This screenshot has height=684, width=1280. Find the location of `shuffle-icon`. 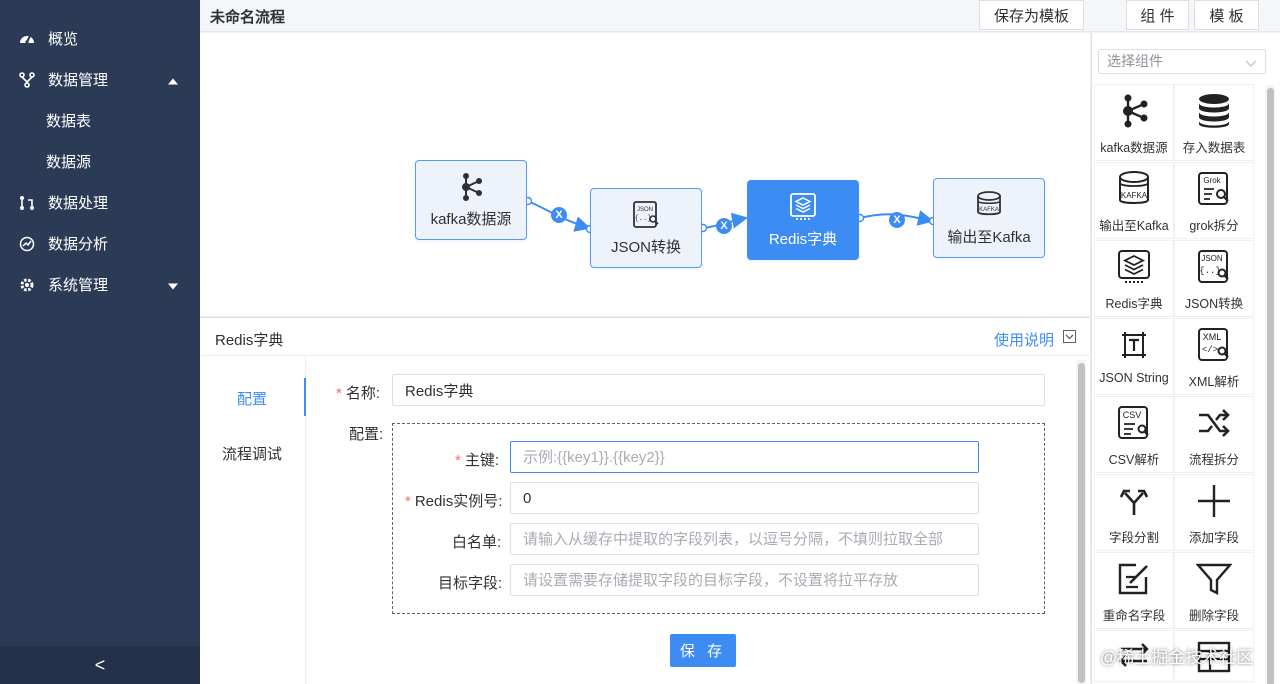

shuffle-icon is located at coordinates (1214, 423).